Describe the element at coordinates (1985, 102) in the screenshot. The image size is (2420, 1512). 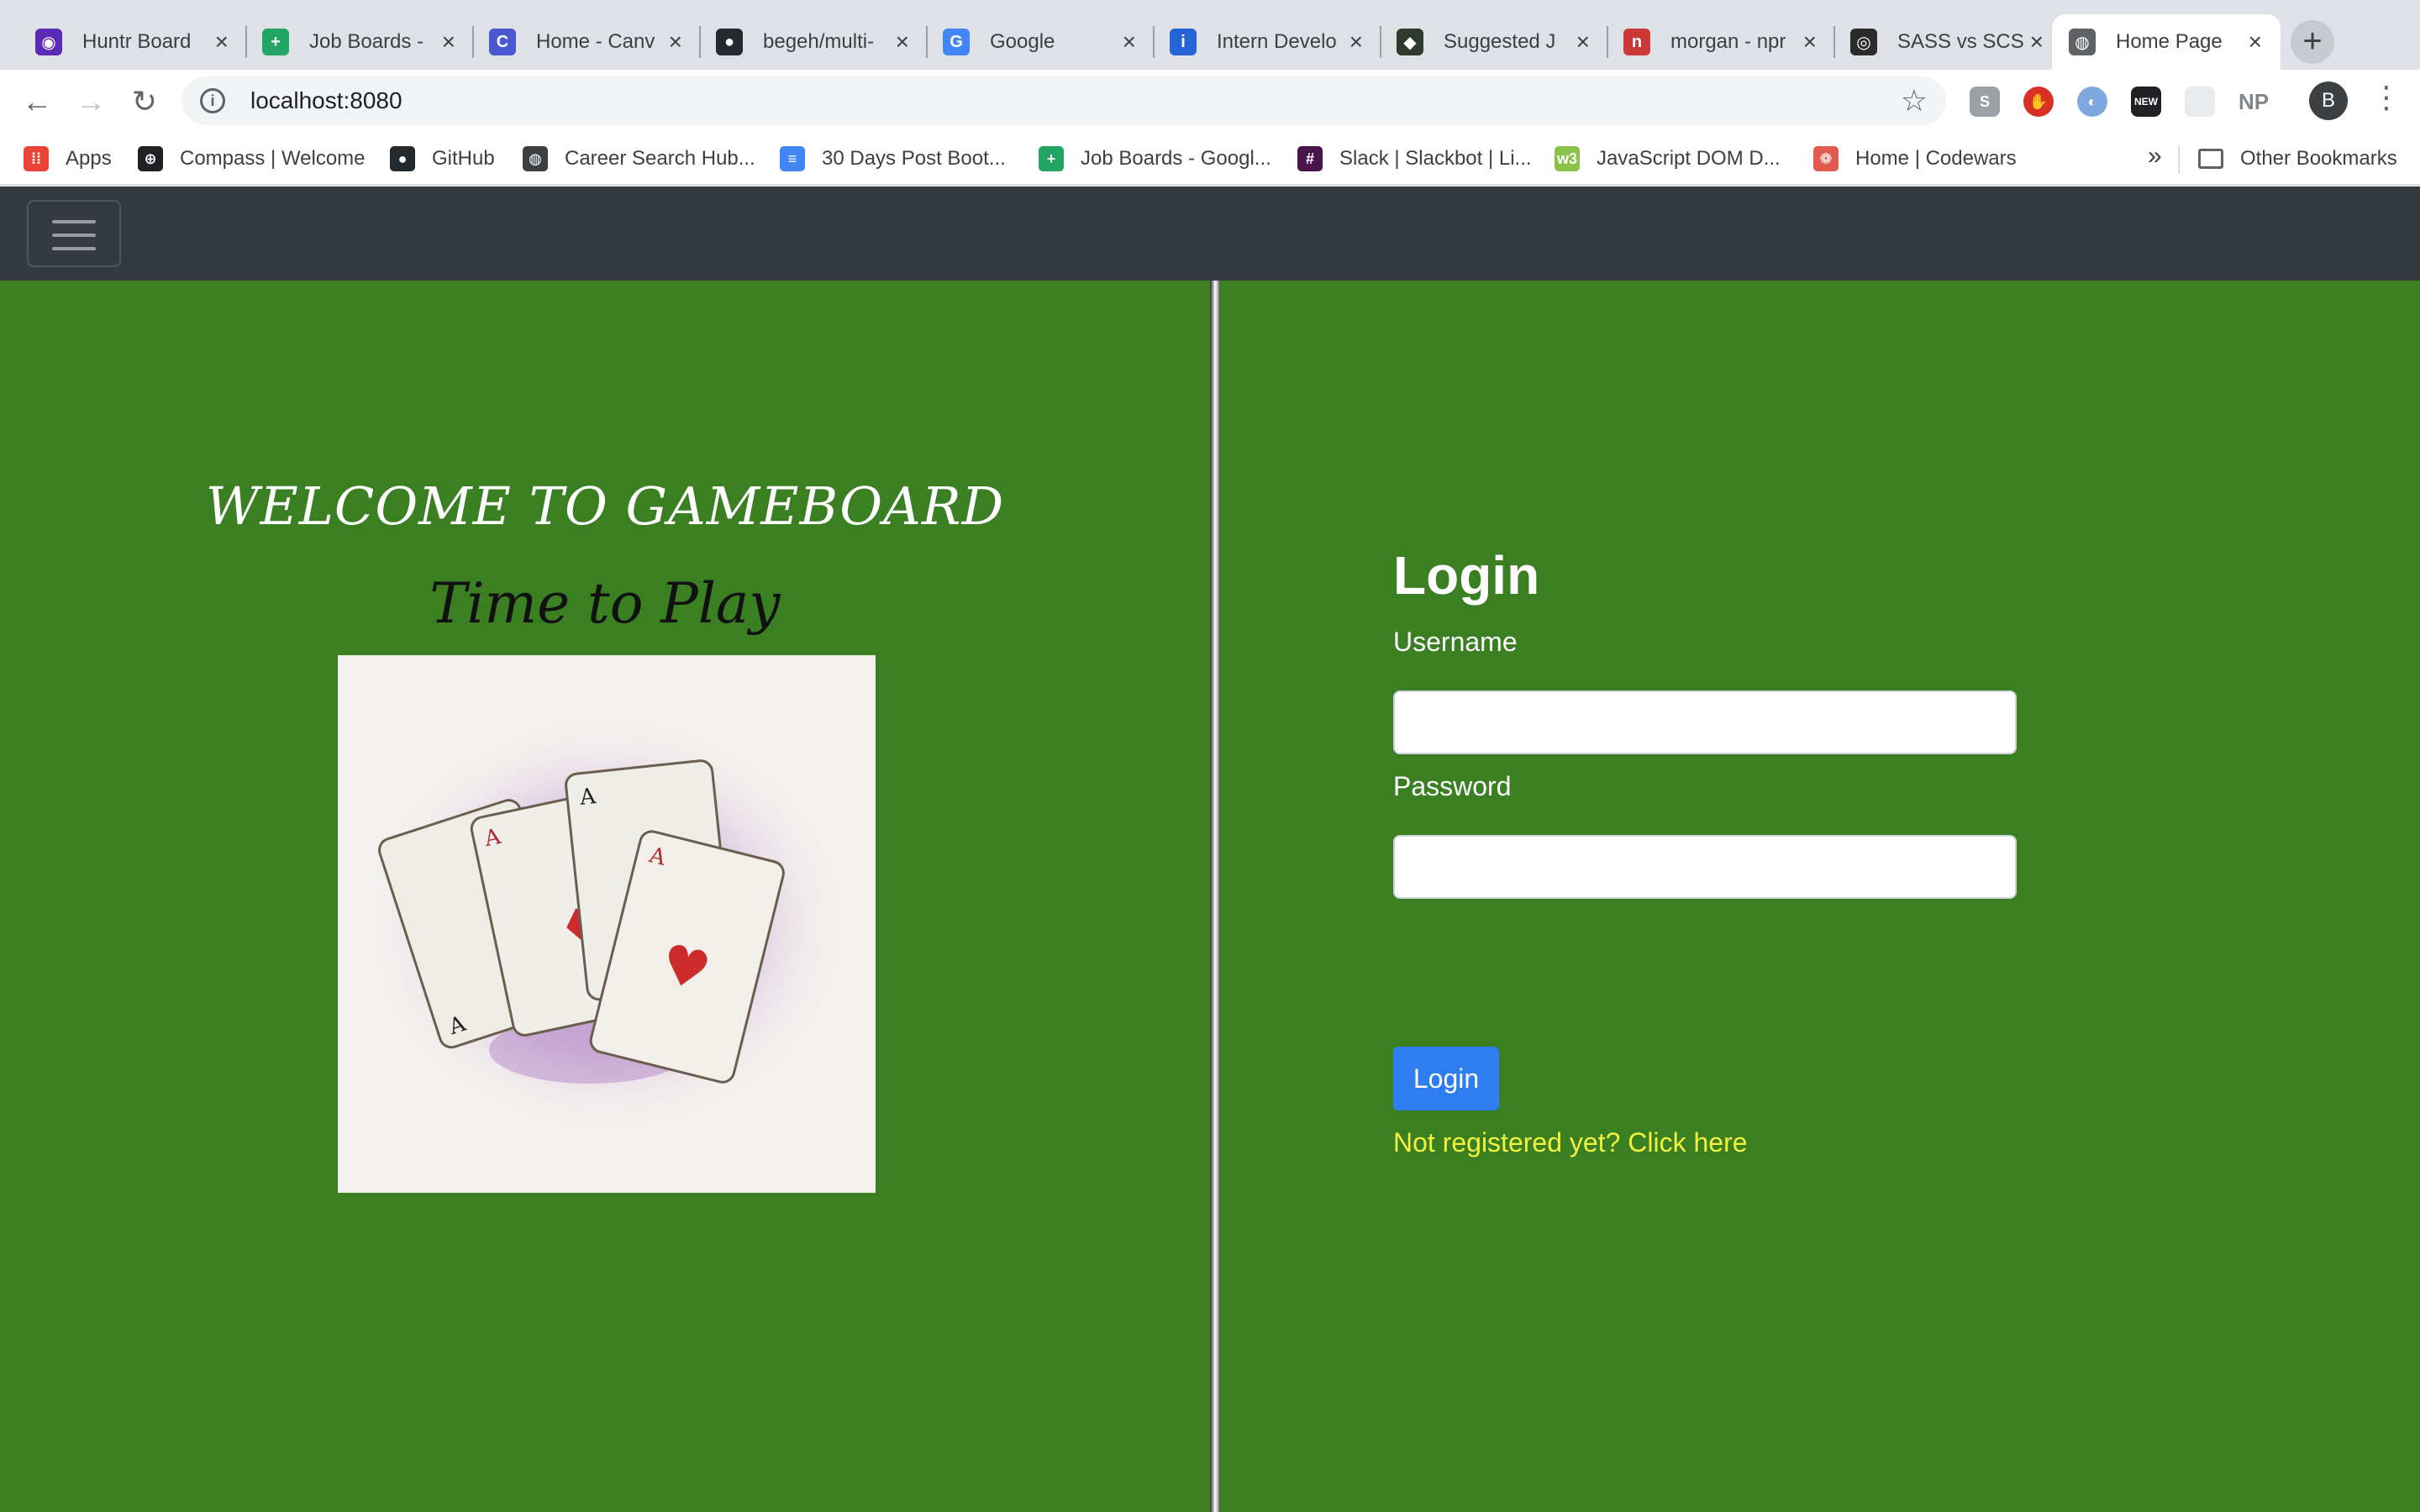
I see `skype-extension-icon: S` at that location.